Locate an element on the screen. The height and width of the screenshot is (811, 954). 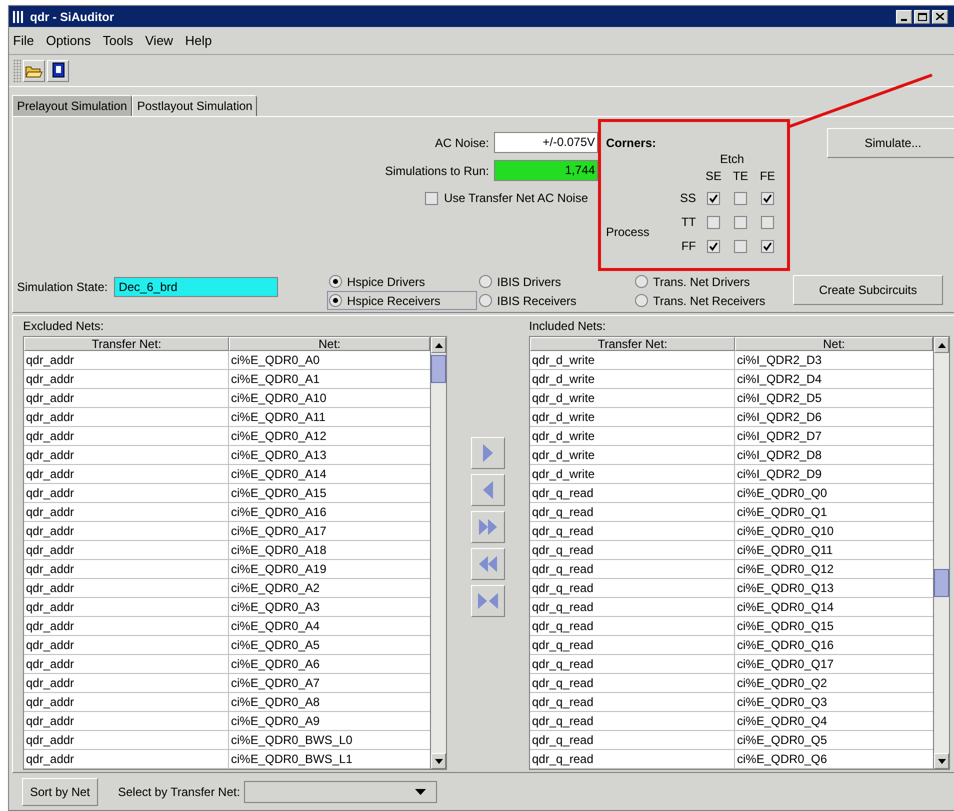
etch-label: Etch is located at coordinates (733, 159).